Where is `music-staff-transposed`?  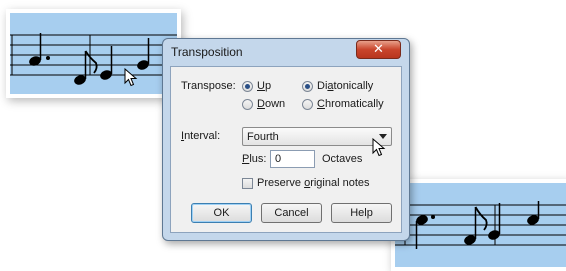 music-staff-transposed is located at coordinates (480, 225).